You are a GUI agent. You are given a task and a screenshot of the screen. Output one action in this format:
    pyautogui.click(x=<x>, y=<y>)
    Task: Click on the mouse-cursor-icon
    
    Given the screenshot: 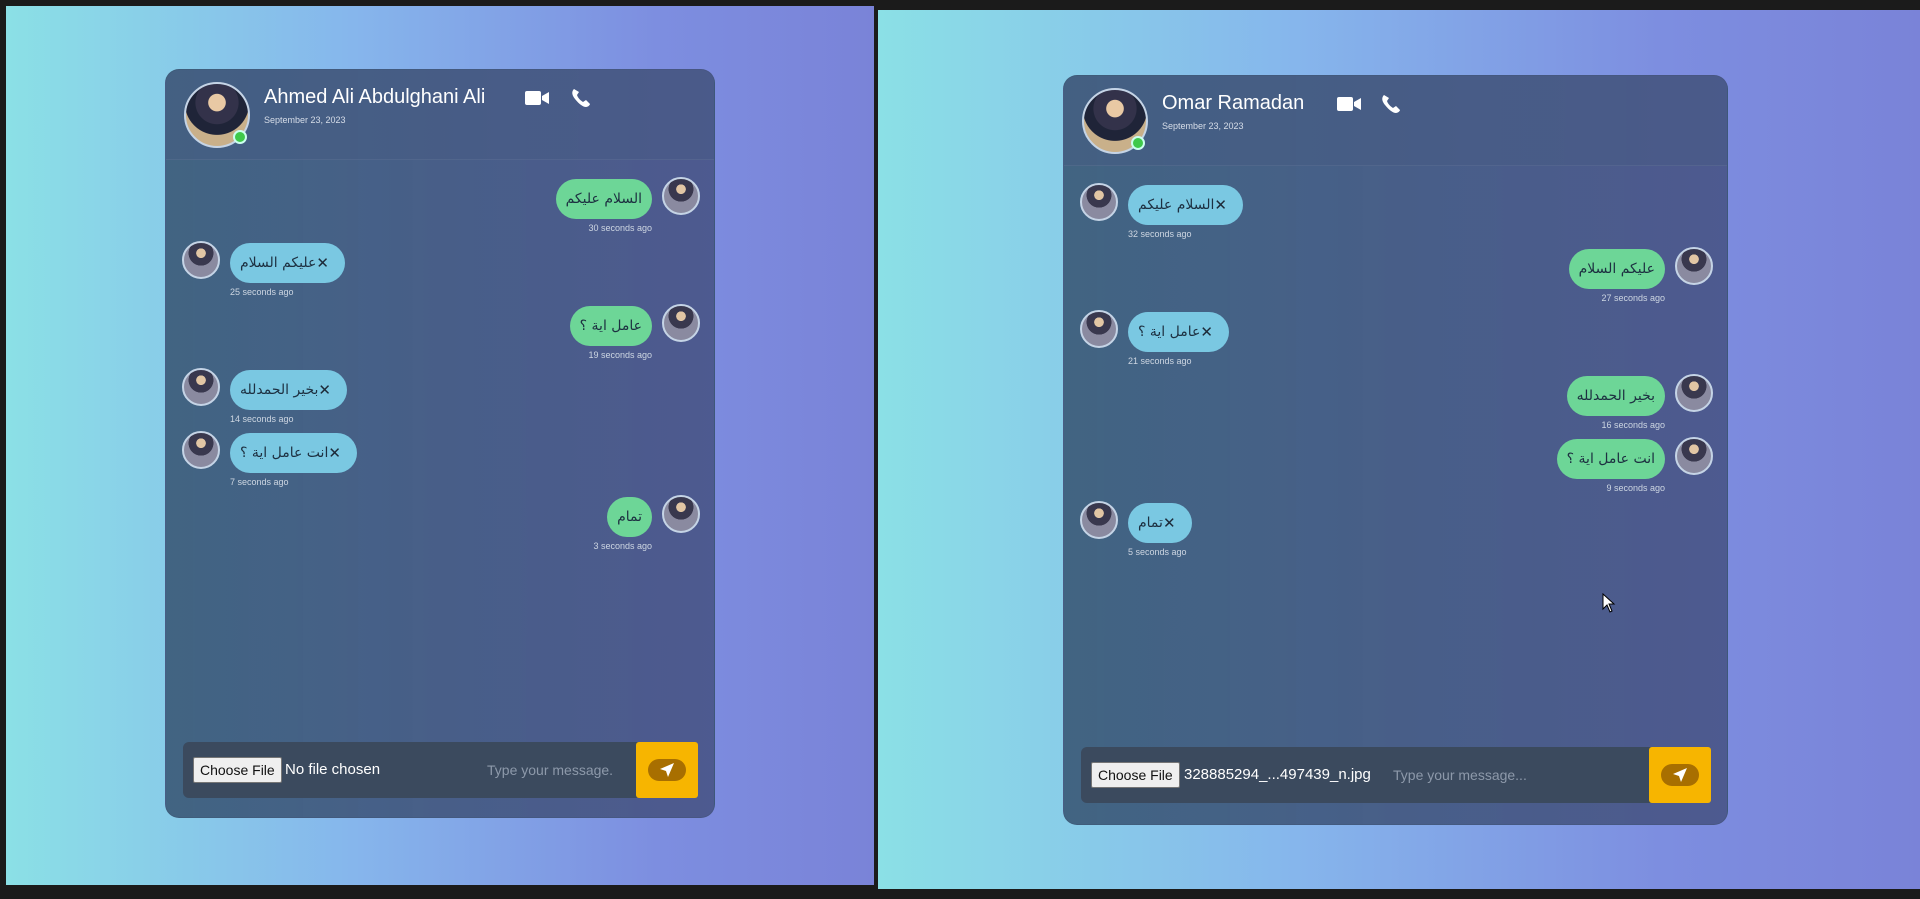 What is the action you would take?
    pyautogui.click(x=1609, y=603)
    